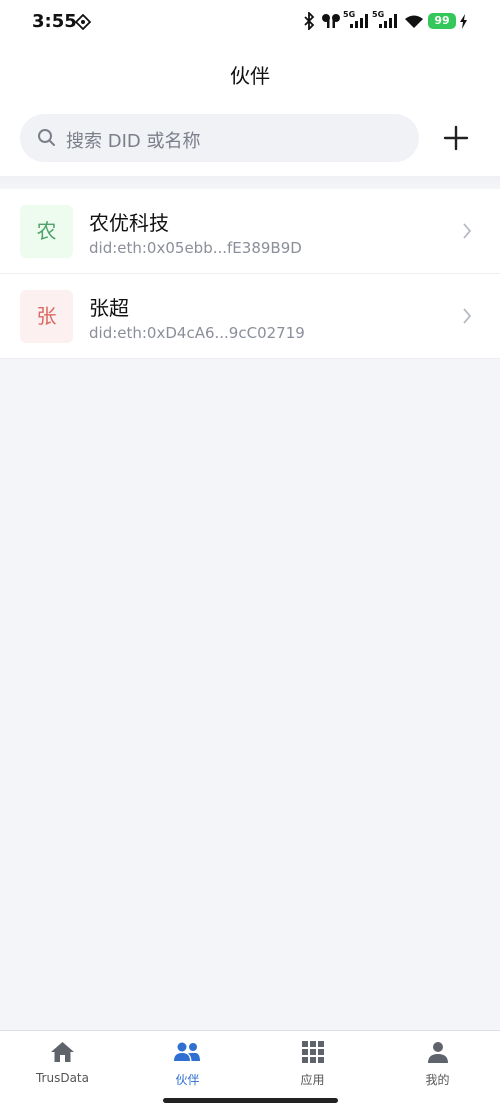 The image size is (500, 1111). I want to click on header-divider, so click(250, 182).